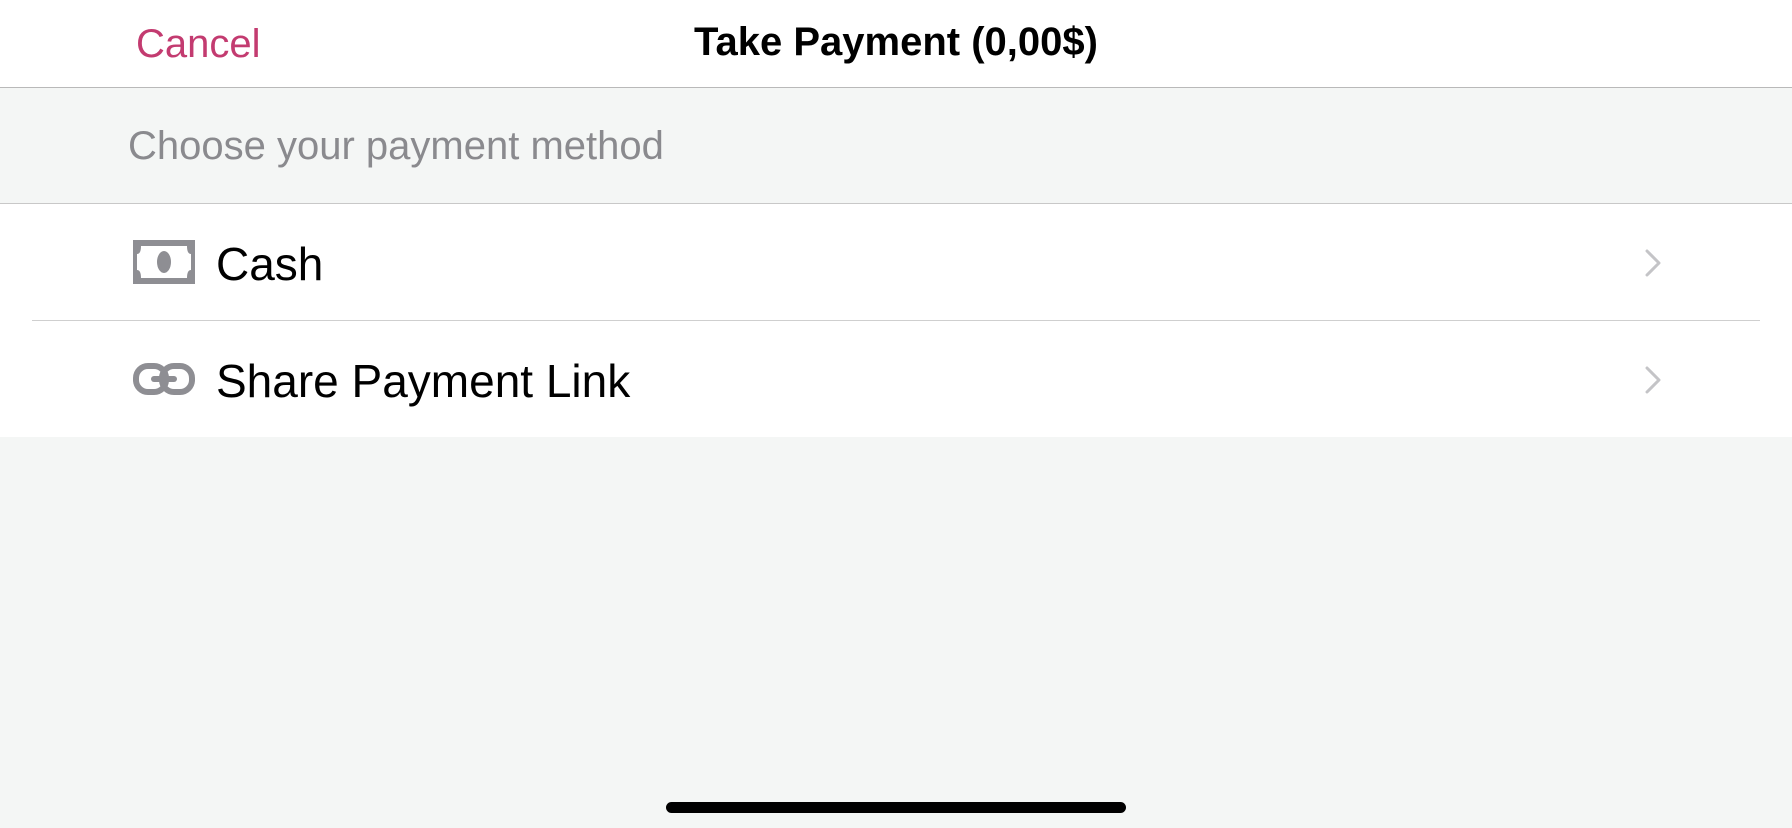  Describe the element at coordinates (896, 262) in the screenshot. I see `payment-method-cash: Cash` at that location.